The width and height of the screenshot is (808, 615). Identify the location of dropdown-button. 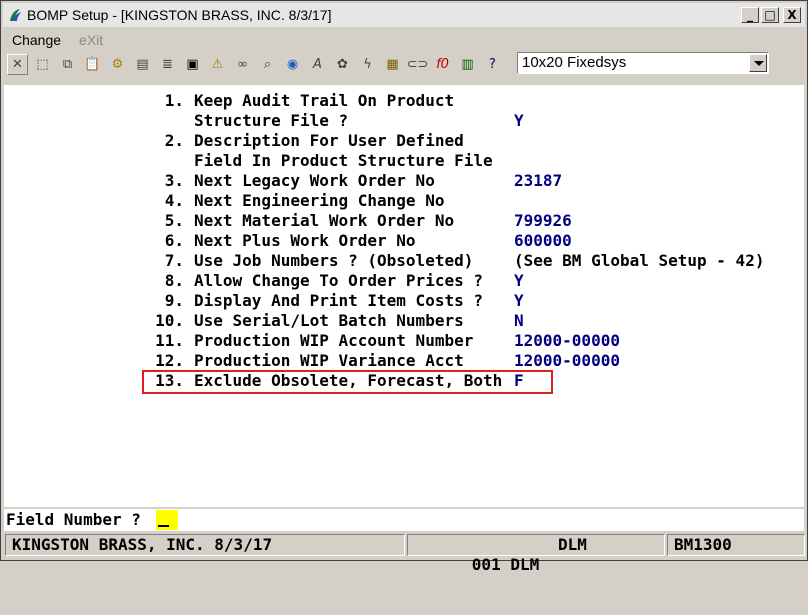
(758, 63).